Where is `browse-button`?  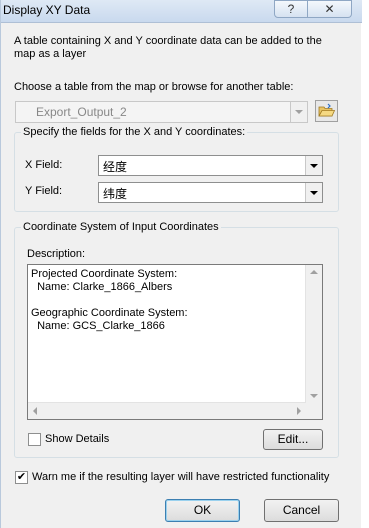 browse-button is located at coordinates (326, 111).